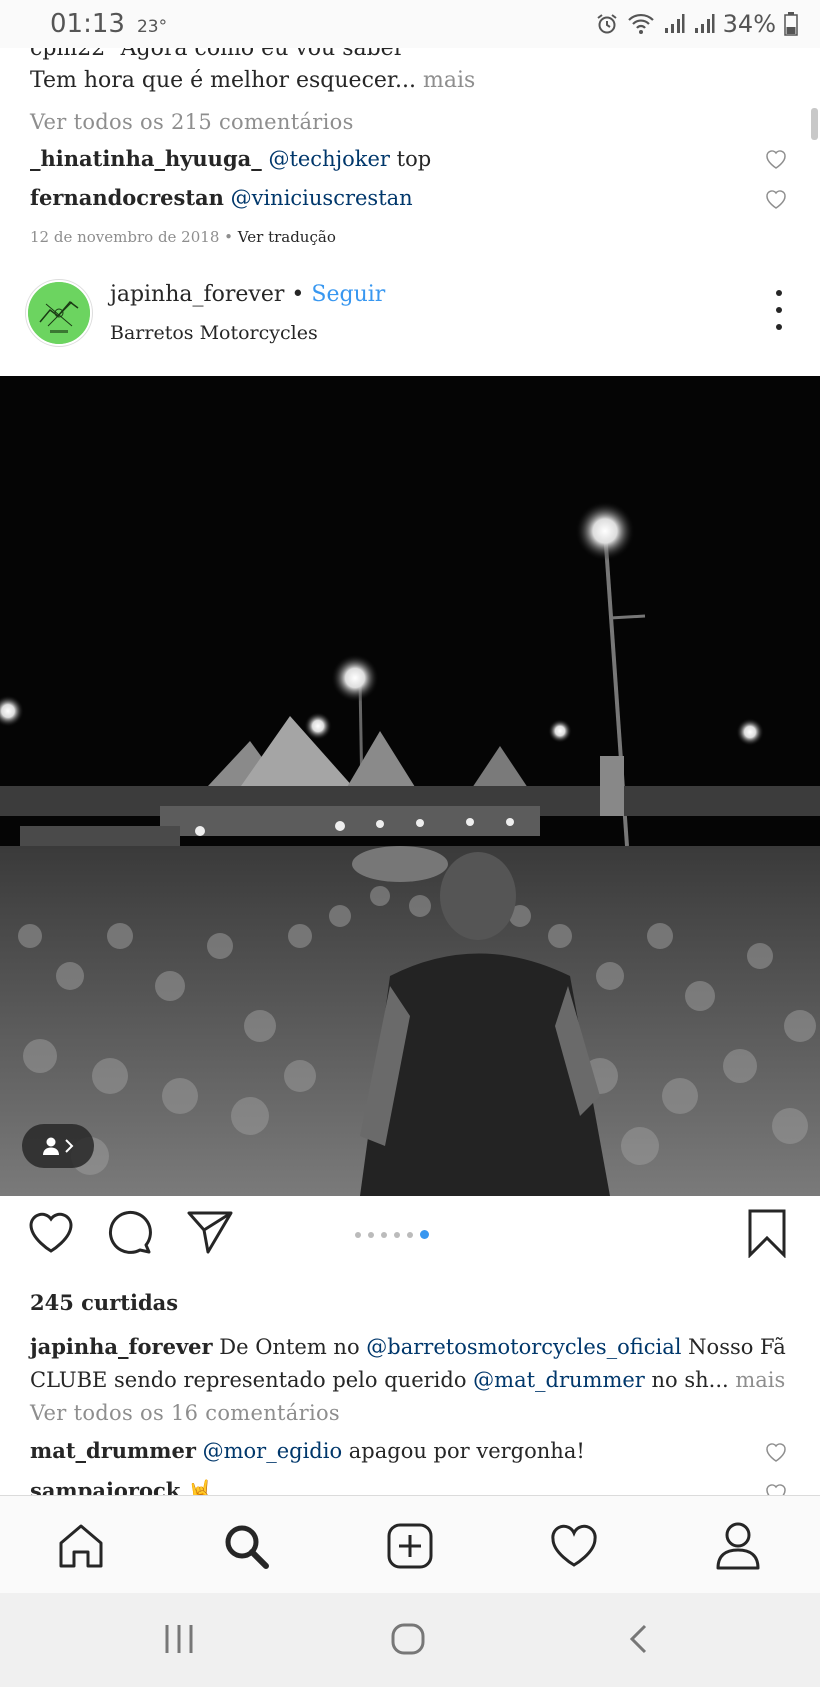 The height and width of the screenshot is (1687, 820). Describe the element at coordinates (329, 159) in the screenshot. I see `comment-mention: @techjoker` at that location.